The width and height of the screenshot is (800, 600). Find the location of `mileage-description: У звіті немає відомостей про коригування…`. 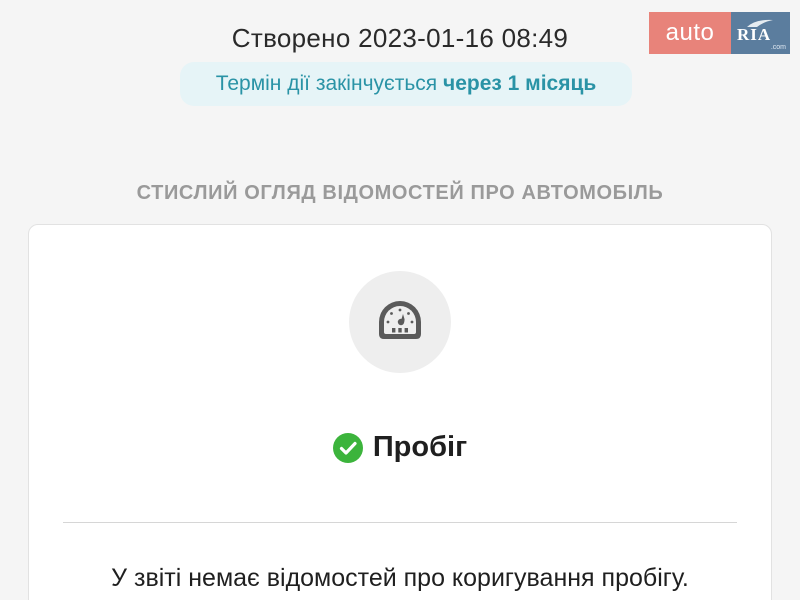

mileage-description: У звіті немає відомостей про коригування… is located at coordinates (400, 578).